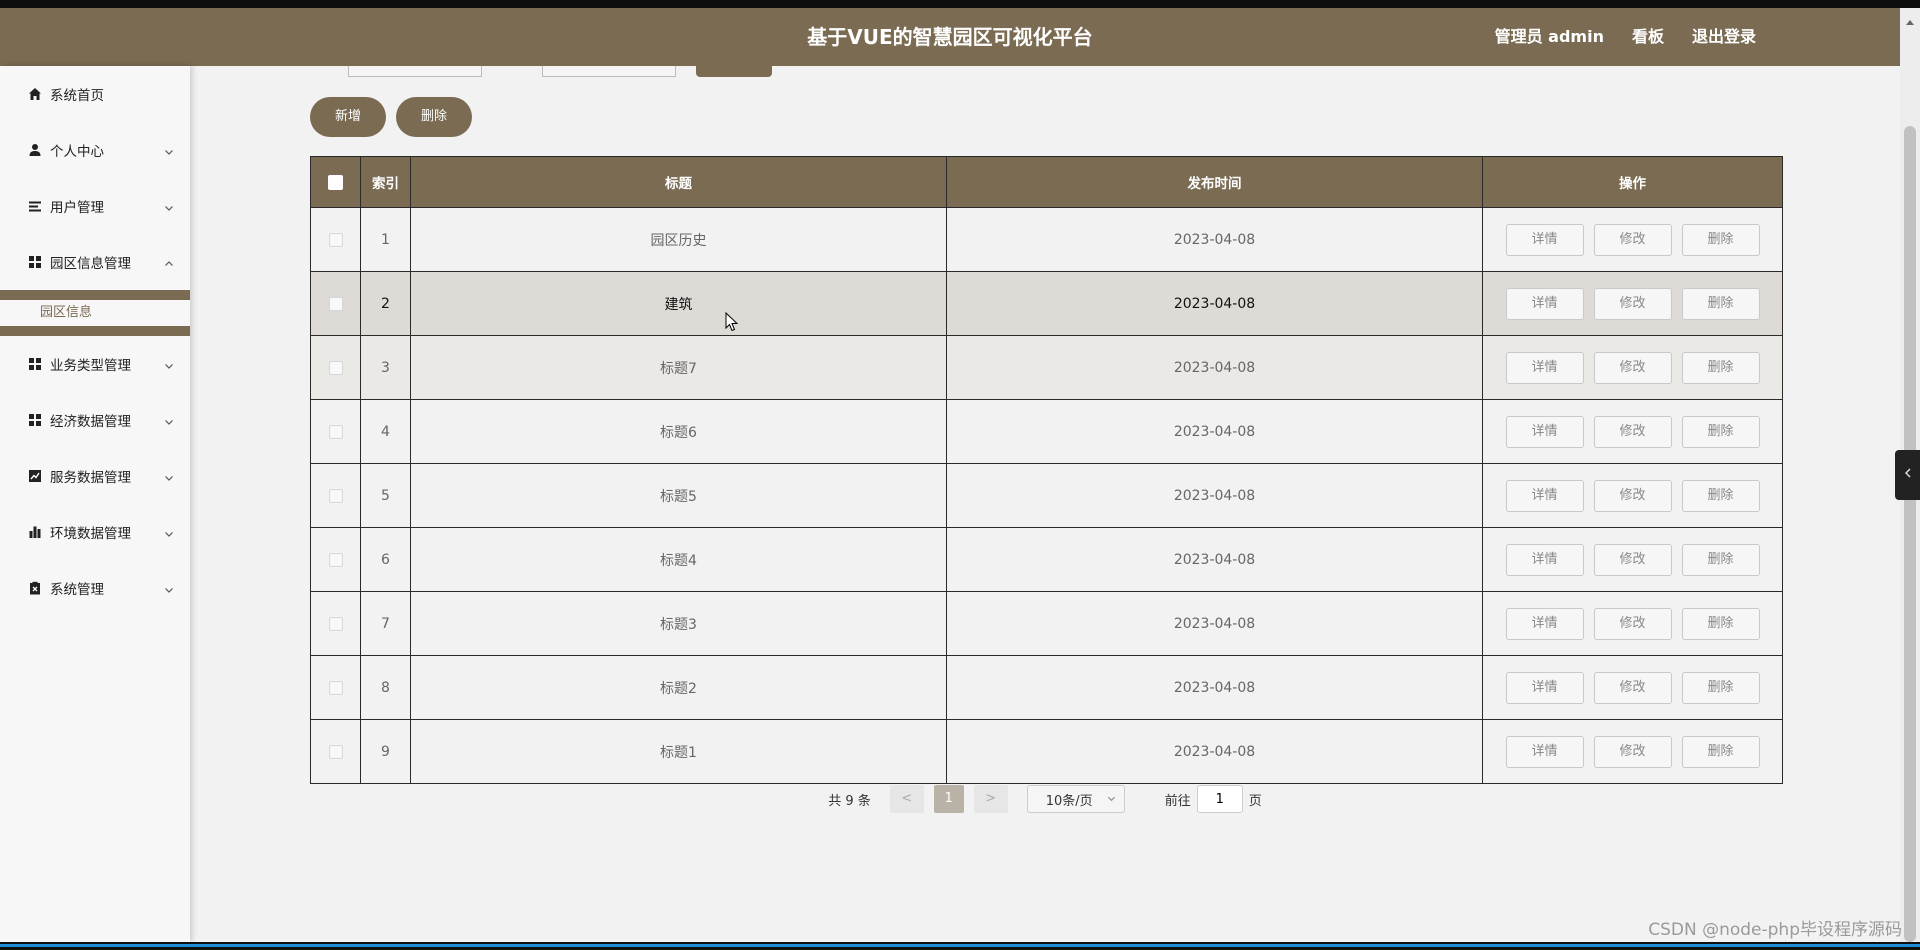 The image size is (1920, 950). What do you see at coordinates (1046, 751) in the screenshot?
I see `table-row: 9 标题1 2023-04-08 详情 修改 删除` at bounding box center [1046, 751].